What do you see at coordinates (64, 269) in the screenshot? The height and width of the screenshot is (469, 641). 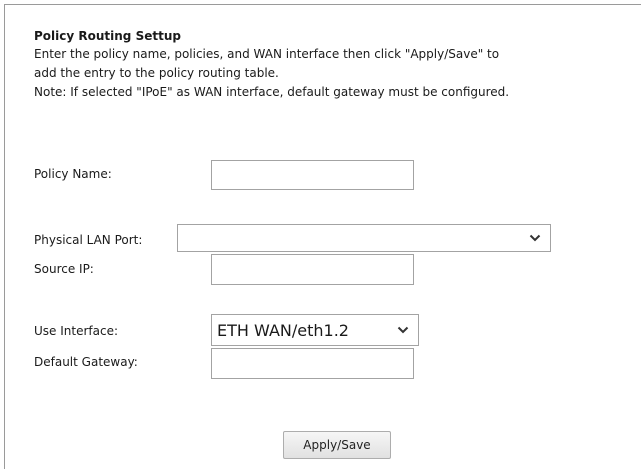 I see `source-ip-label: Source IP:` at bounding box center [64, 269].